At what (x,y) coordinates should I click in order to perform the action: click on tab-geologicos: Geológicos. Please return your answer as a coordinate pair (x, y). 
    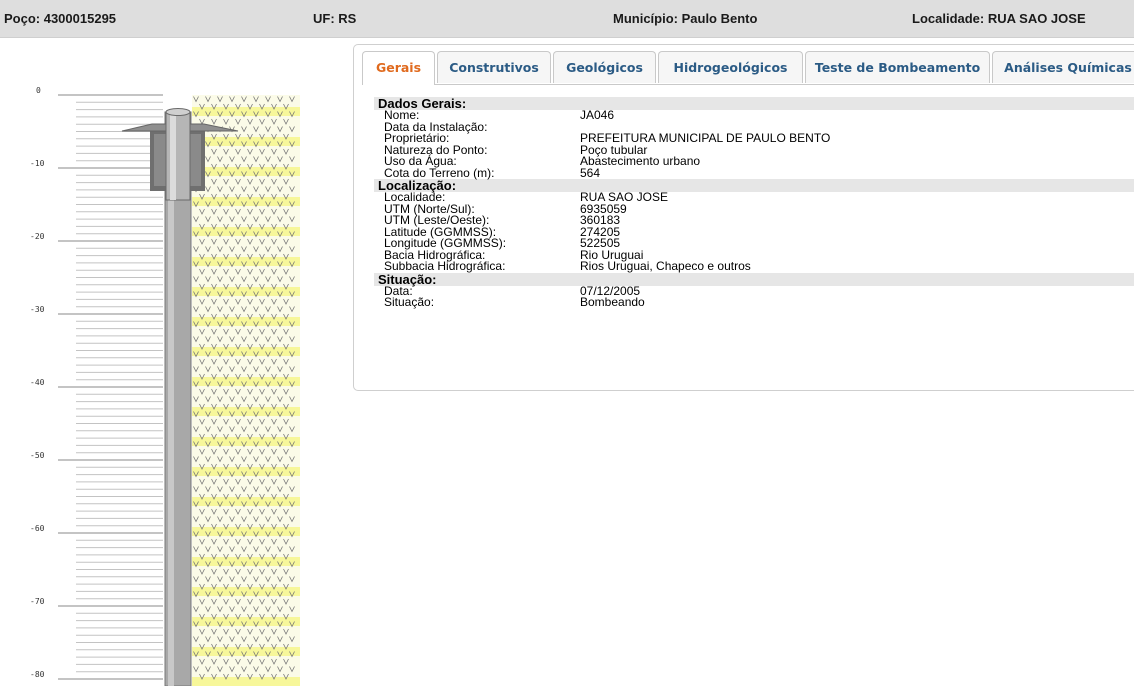
    Looking at the image, I should click on (604, 67).